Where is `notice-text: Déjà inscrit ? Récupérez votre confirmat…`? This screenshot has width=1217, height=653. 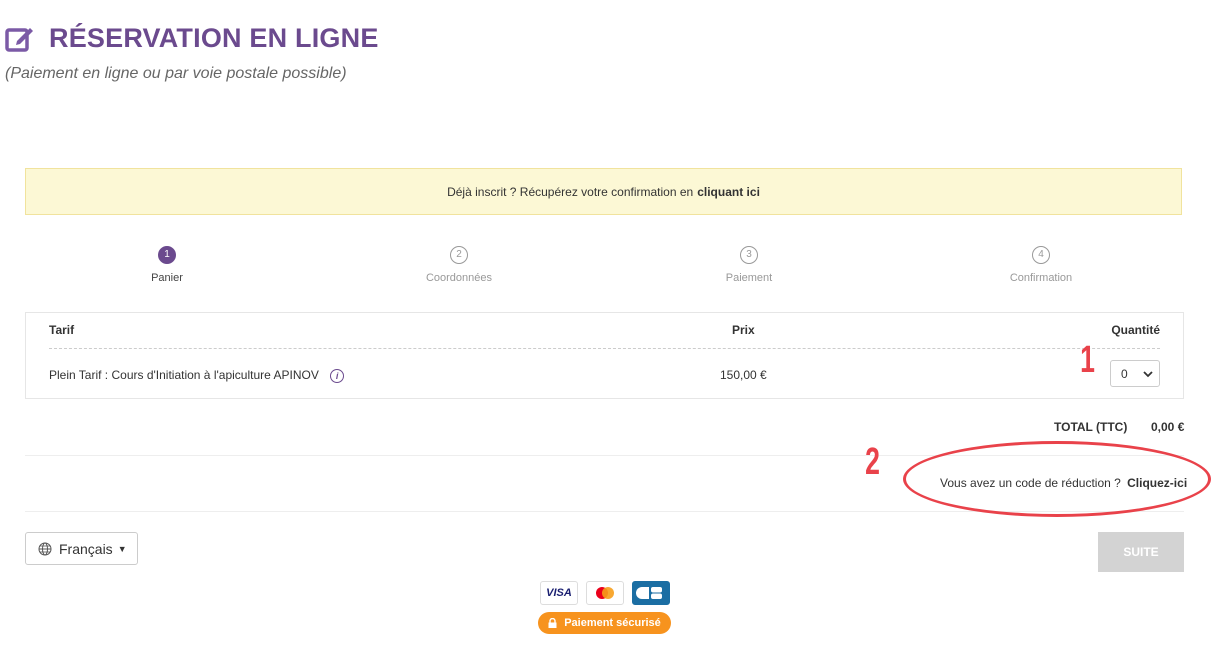 notice-text: Déjà inscrit ? Récupérez votre confirmat… is located at coordinates (570, 191).